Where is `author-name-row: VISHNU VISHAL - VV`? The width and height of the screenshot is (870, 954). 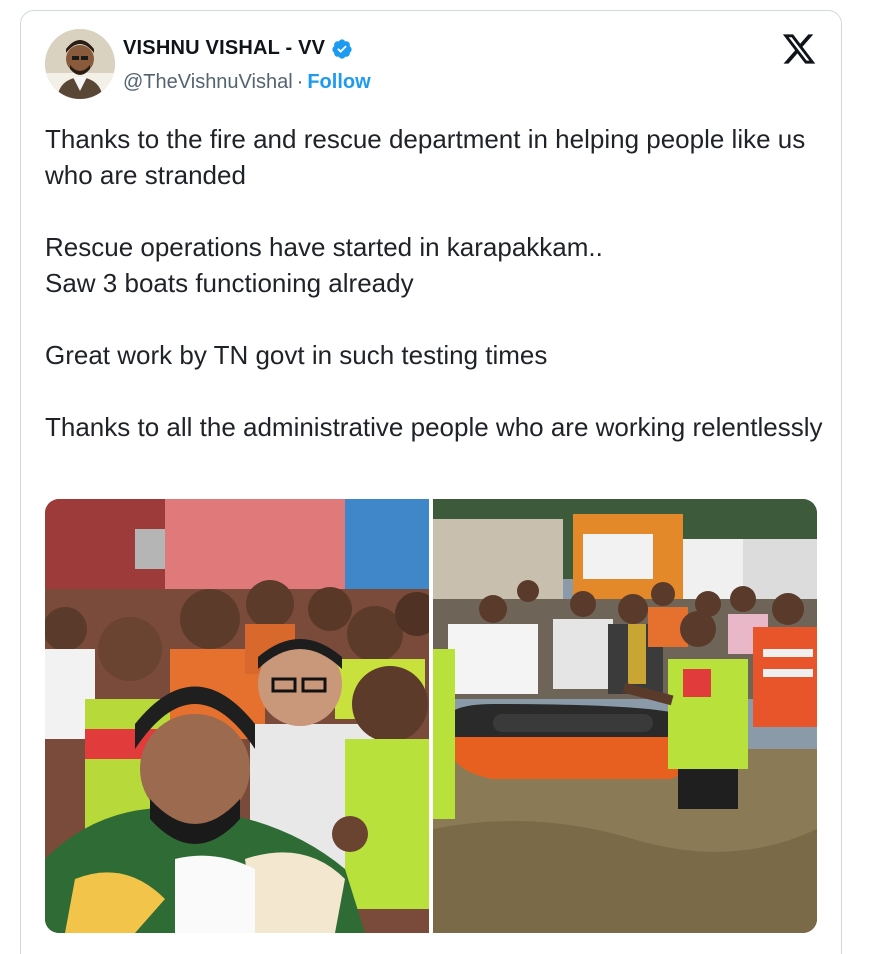 author-name-row: VISHNU VISHAL - VV is located at coordinates (238, 48).